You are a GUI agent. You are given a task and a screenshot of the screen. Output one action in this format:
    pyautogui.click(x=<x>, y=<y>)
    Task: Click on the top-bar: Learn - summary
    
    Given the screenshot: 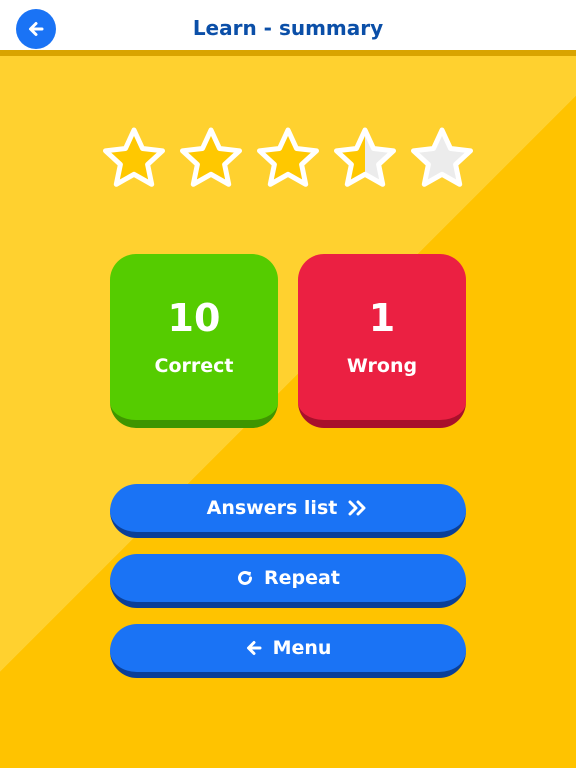 What is the action you would take?
    pyautogui.click(x=288, y=28)
    